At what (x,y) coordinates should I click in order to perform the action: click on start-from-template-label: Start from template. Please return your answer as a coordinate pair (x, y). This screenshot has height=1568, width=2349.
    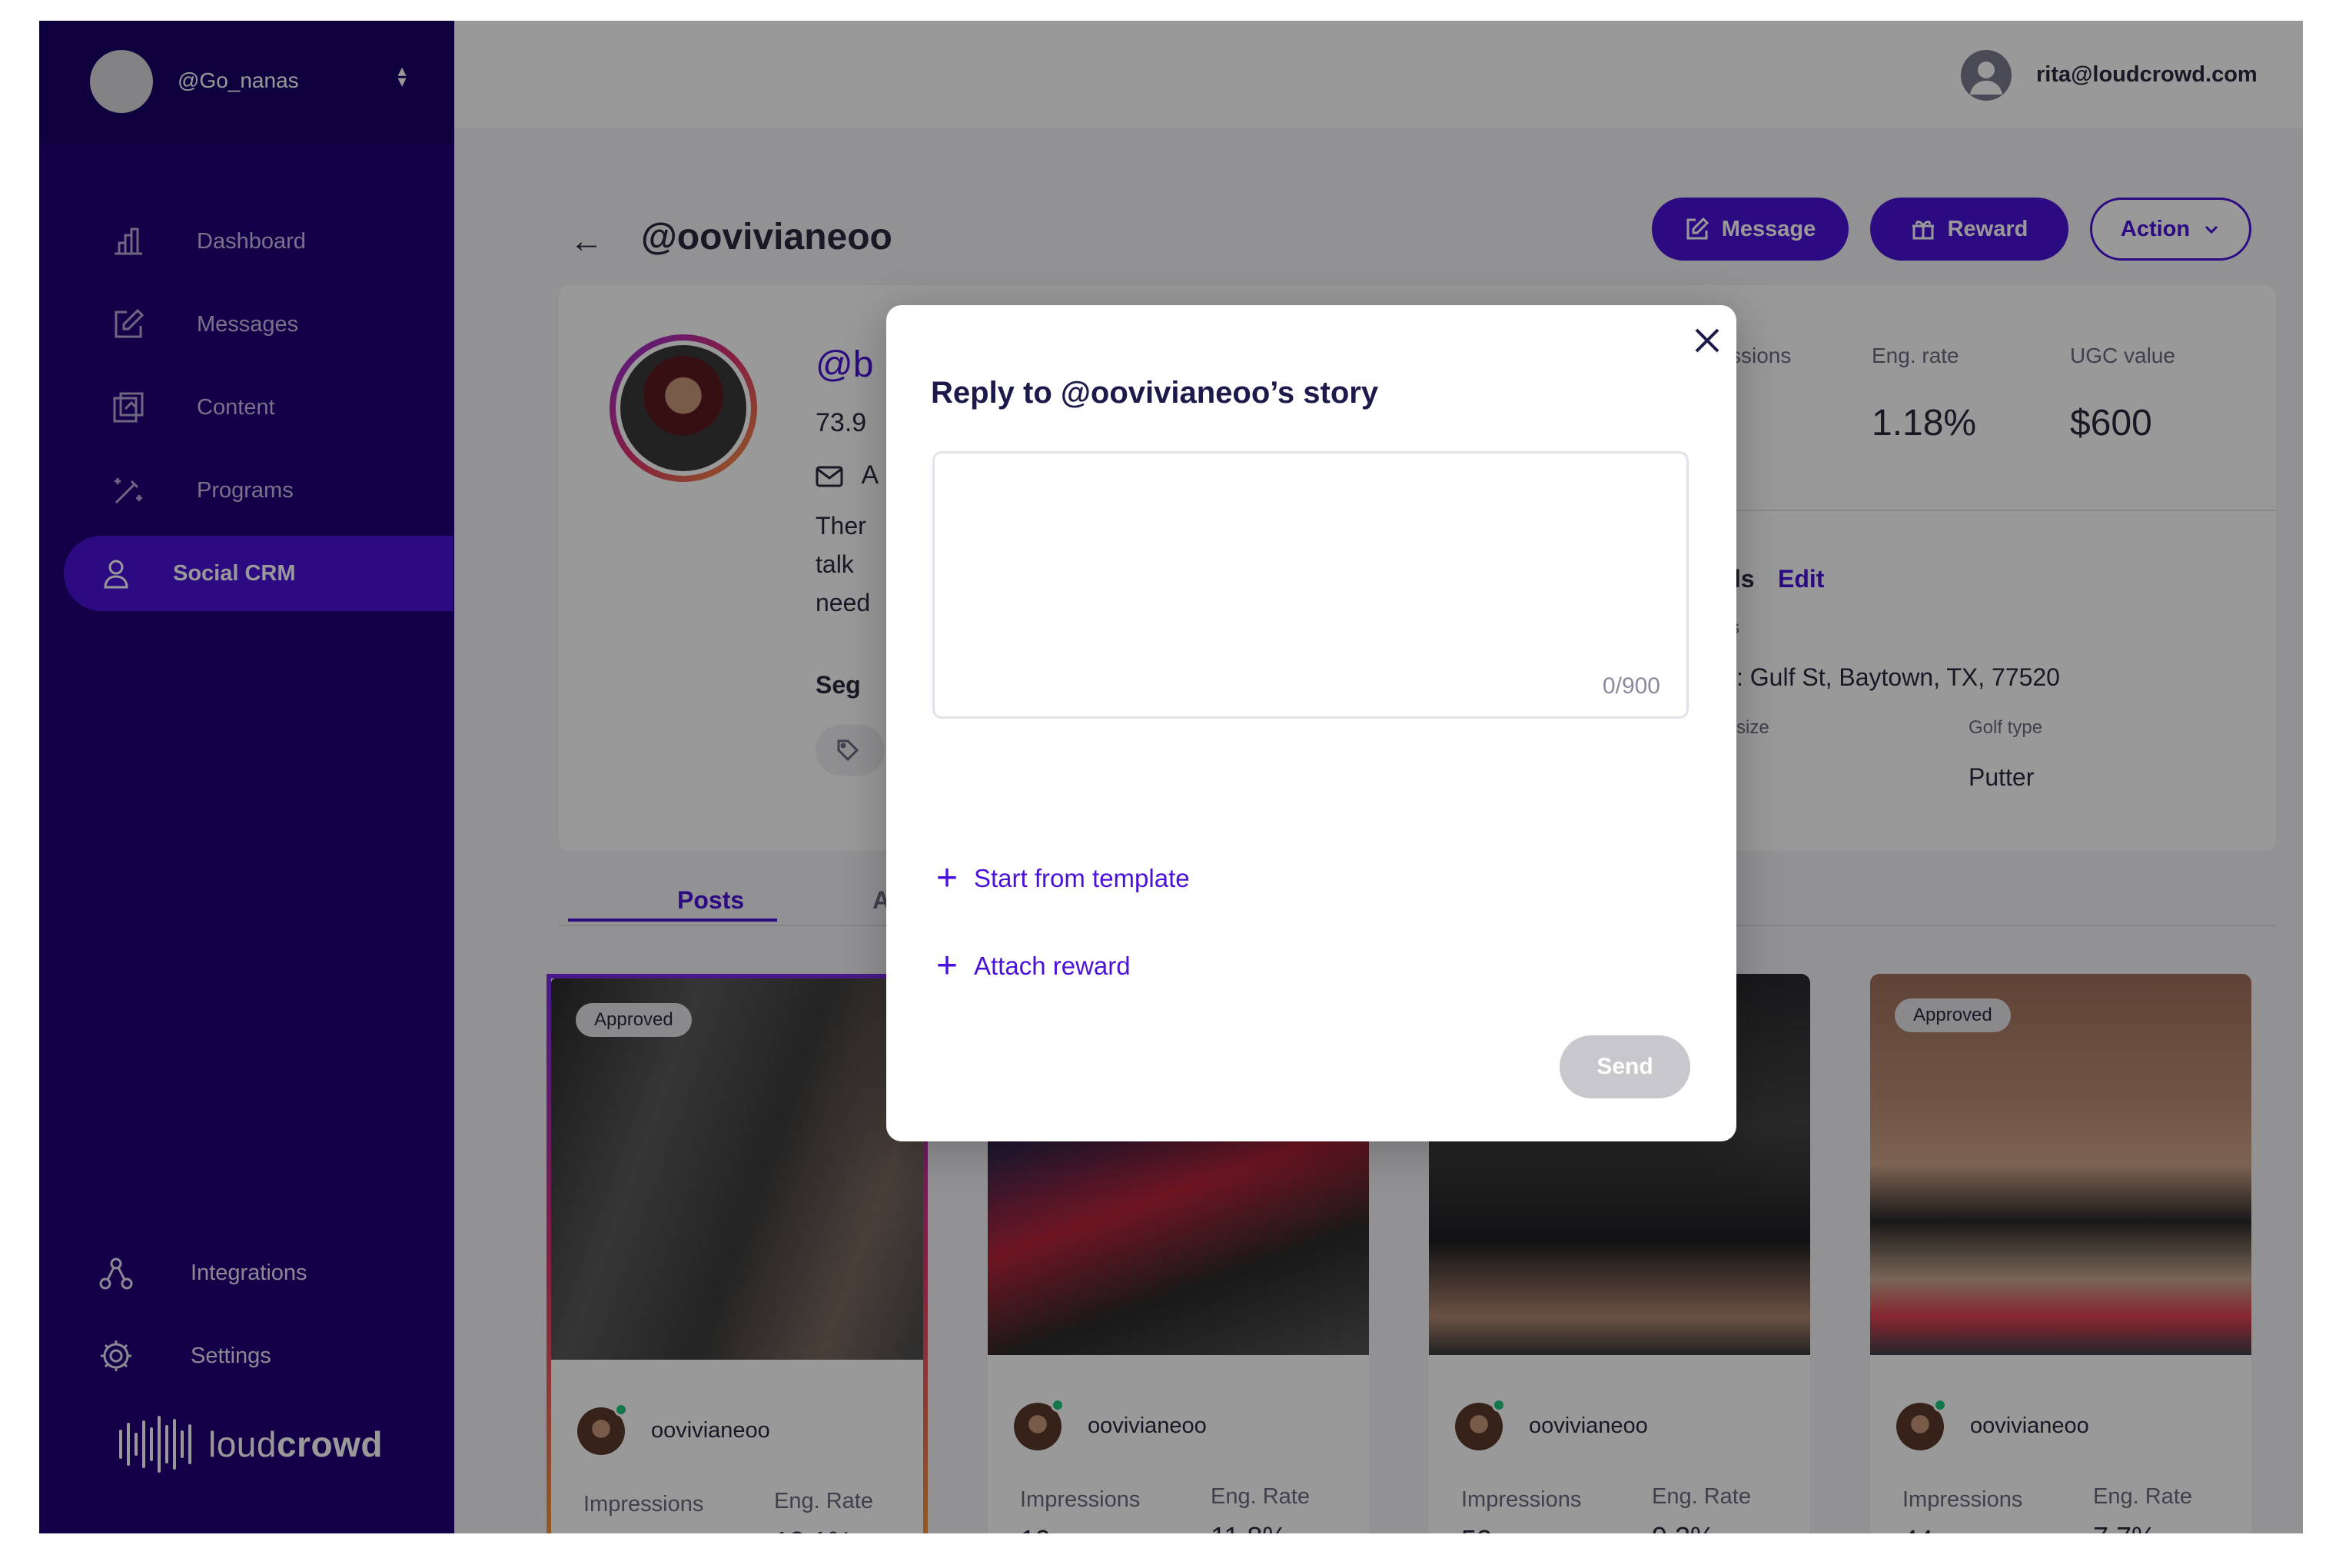
    Looking at the image, I should click on (1082, 878).